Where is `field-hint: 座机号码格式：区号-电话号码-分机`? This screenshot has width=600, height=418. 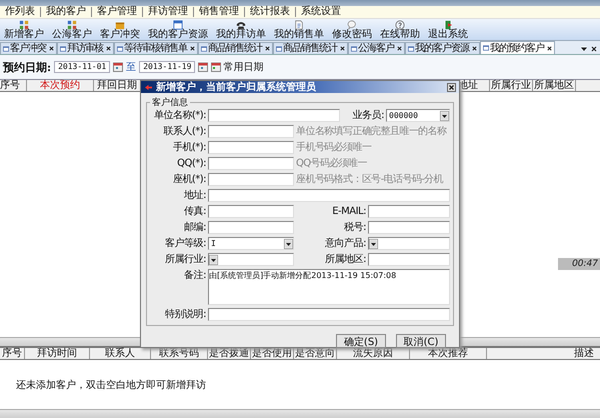 field-hint: 座机号码格式：区号-电话号码-分机 is located at coordinates (370, 179).